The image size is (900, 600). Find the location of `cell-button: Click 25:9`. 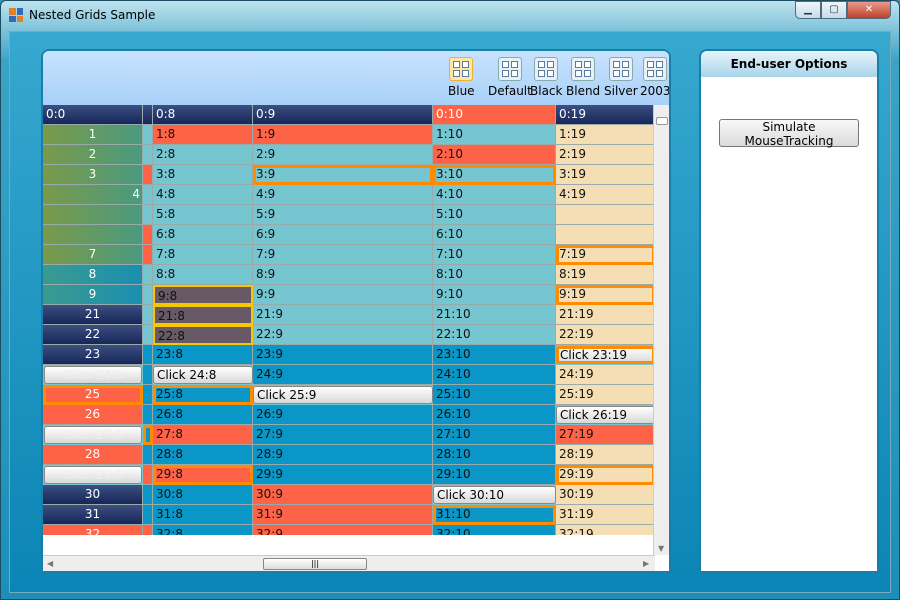

cell-button: Click 25:9 is located at coordinates (343, 395).